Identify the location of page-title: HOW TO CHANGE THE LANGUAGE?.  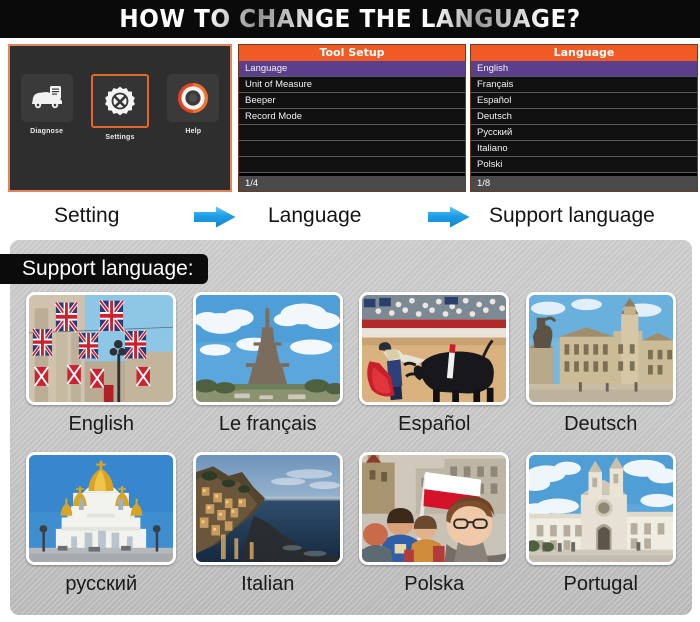
(350, 19).